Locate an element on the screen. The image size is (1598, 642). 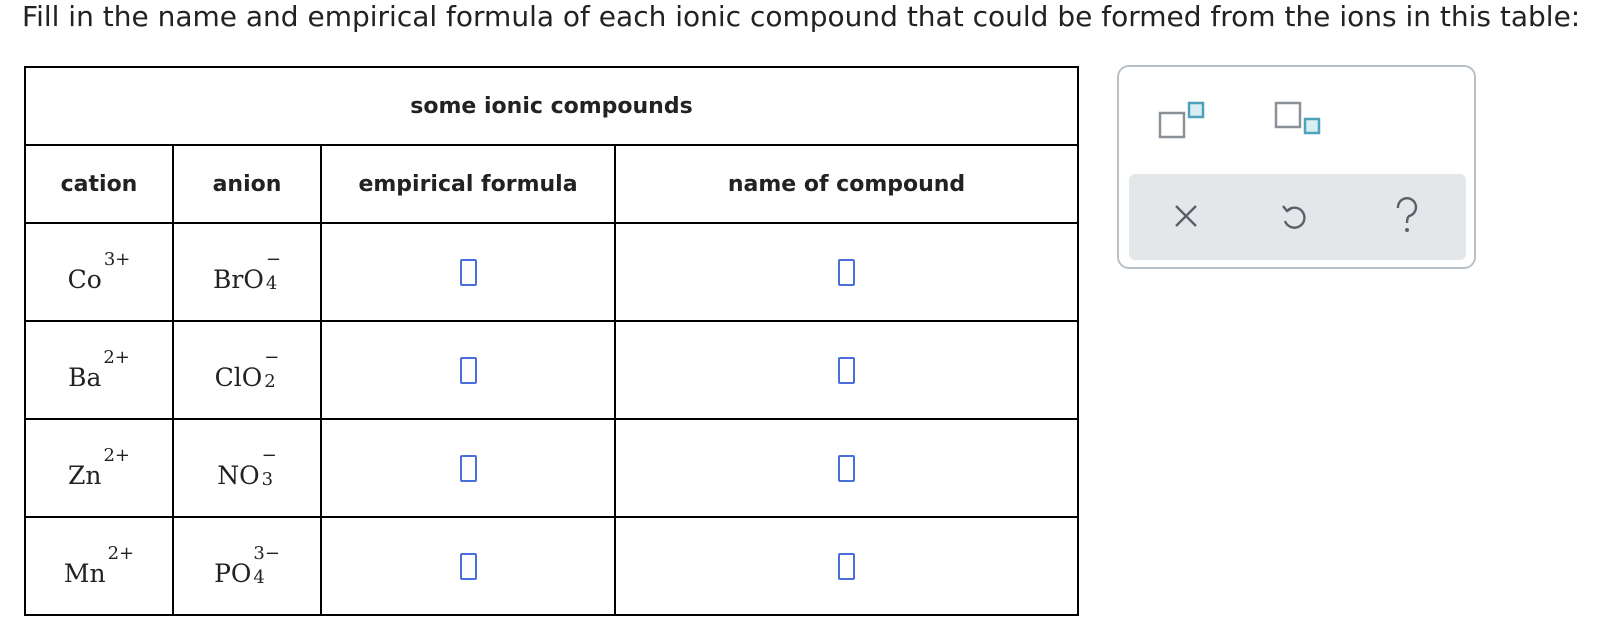
anion-subscript: 2 is located at coordinates (270, 381).